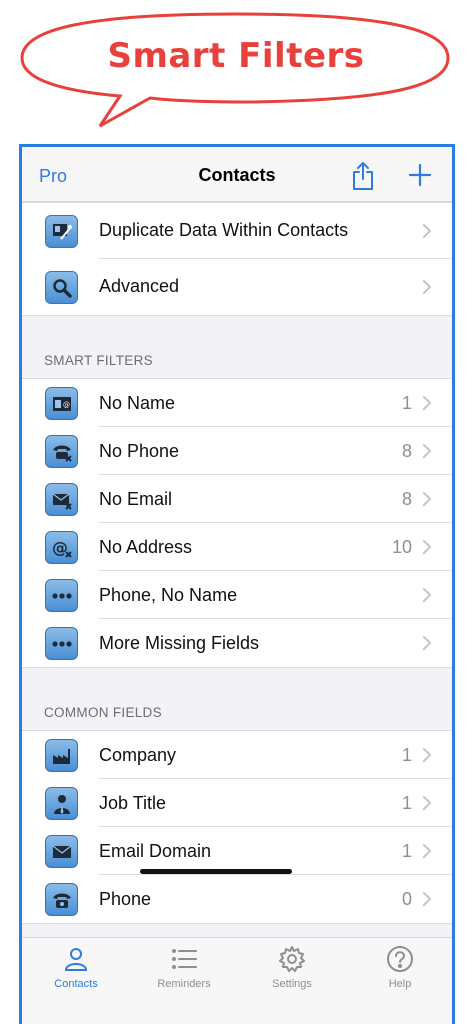 This screenshot has width=472, height=1024. What do you see at coordinates (61, 451) in the screenshot?
I see `phone-x-icon` at bounding box center [61, 451].